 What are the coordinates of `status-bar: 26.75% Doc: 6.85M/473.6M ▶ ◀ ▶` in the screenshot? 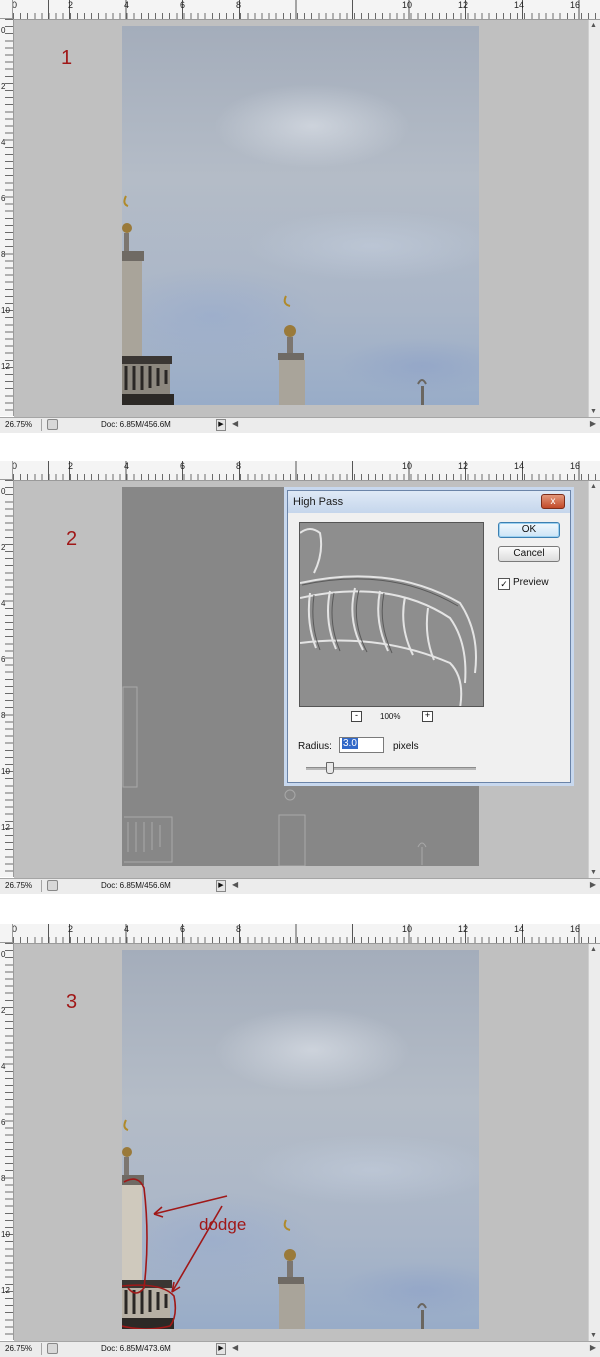 It's located at (300, 1349).